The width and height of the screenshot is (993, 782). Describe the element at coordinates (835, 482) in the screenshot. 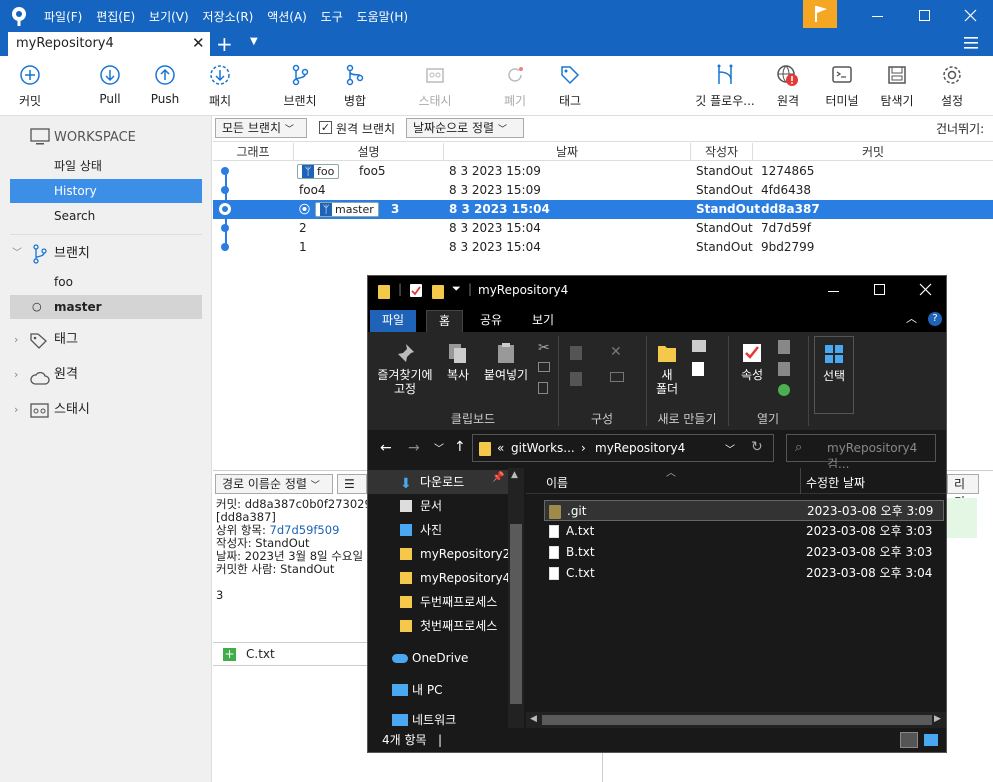

I see `column-modified: 수정한 날짜` at that location.